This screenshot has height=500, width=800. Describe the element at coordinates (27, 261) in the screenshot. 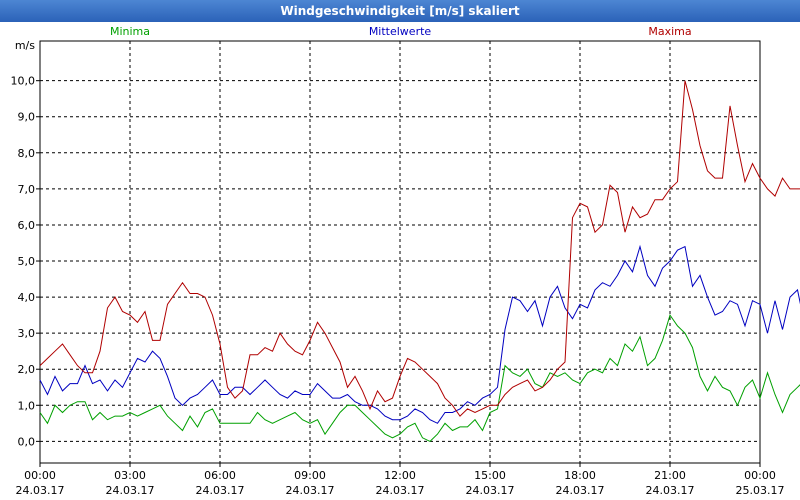

I see `y-tick-label: 5,0` at that location.